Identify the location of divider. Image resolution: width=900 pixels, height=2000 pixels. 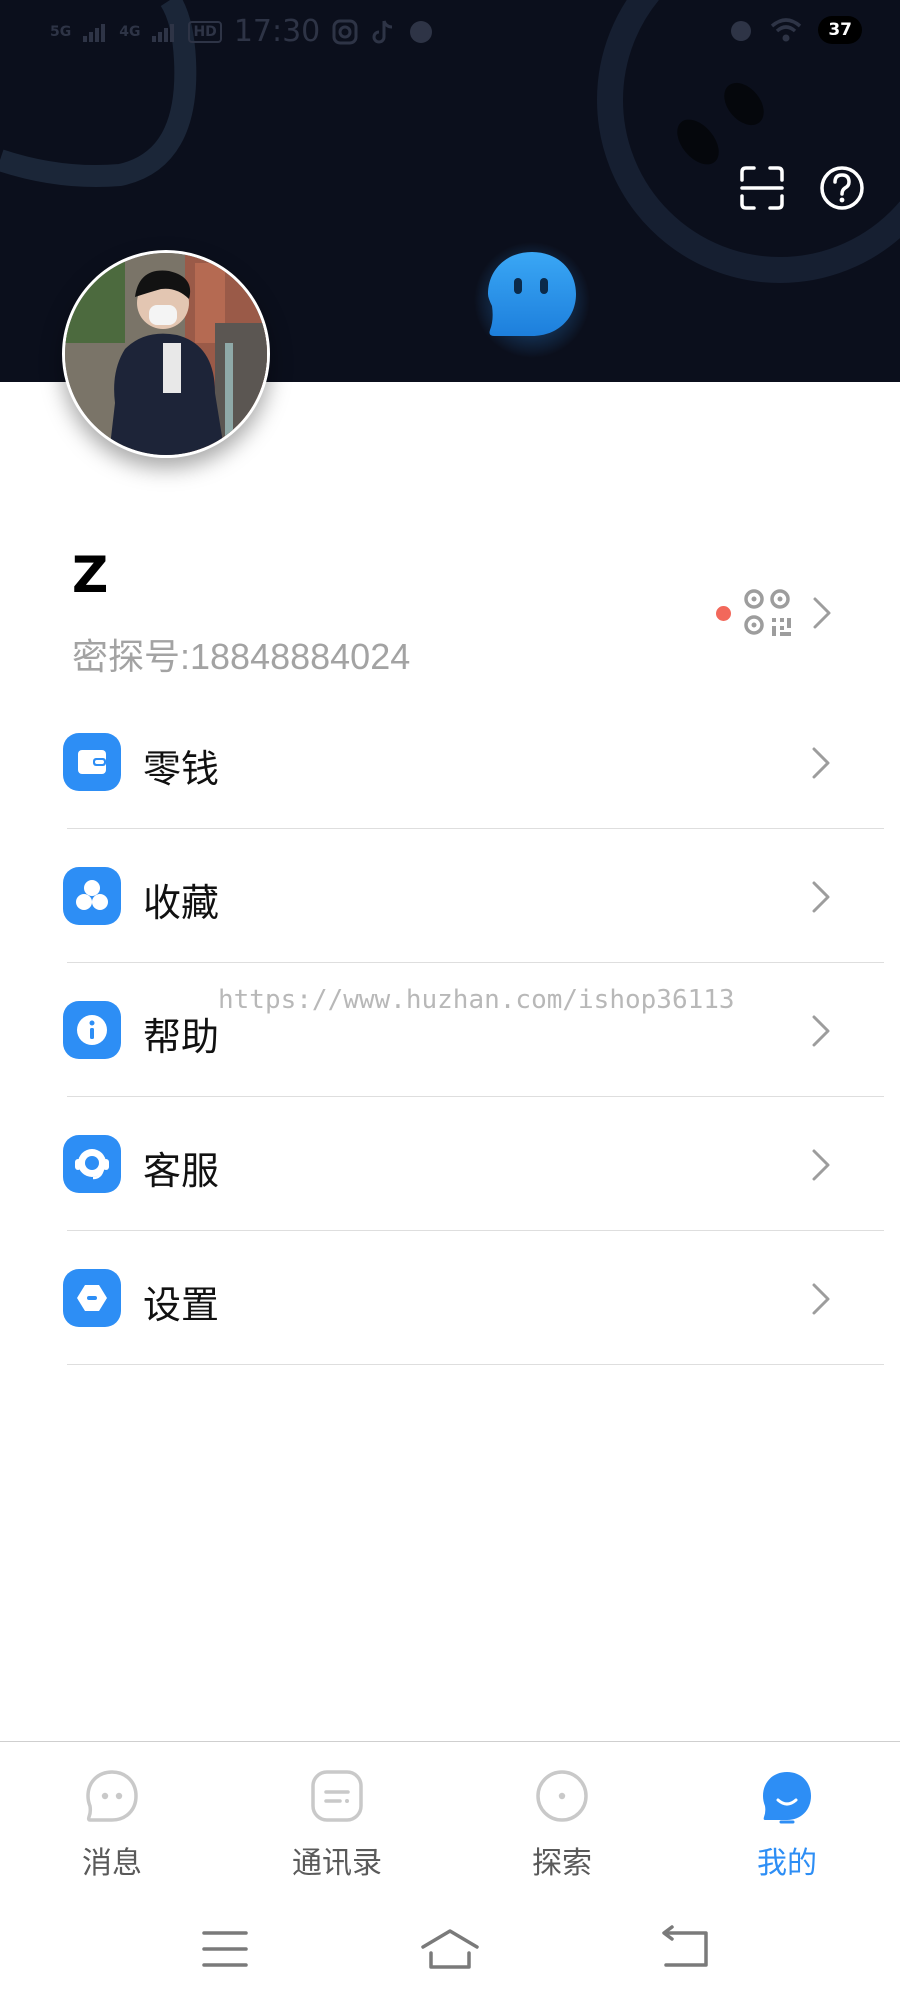
(475, 1364).